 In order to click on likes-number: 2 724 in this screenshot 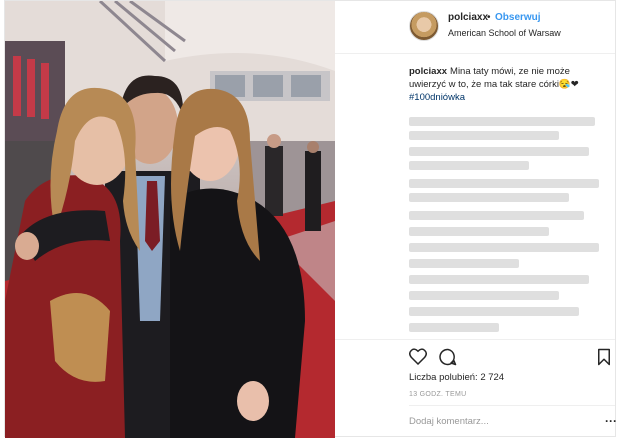, I will do `click(492, 377)`.